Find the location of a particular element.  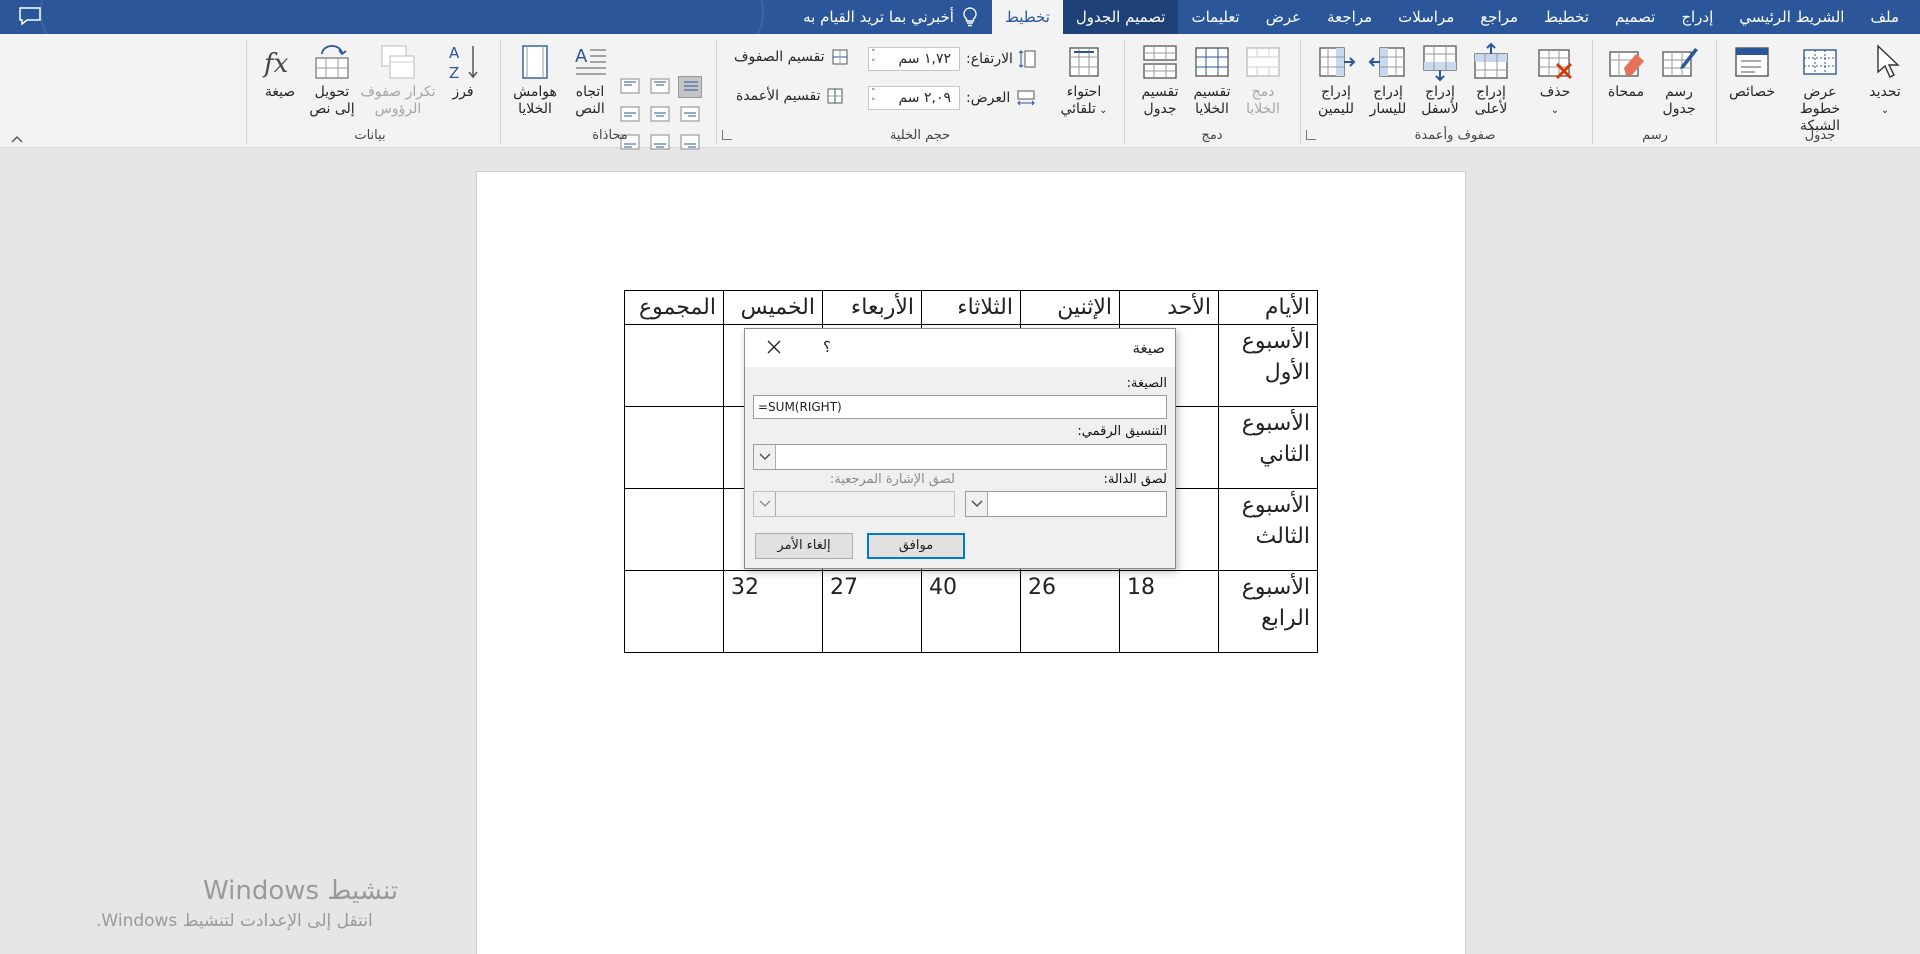

cancel-button: إلغاء الأمر is located at coordinates (804, 546).